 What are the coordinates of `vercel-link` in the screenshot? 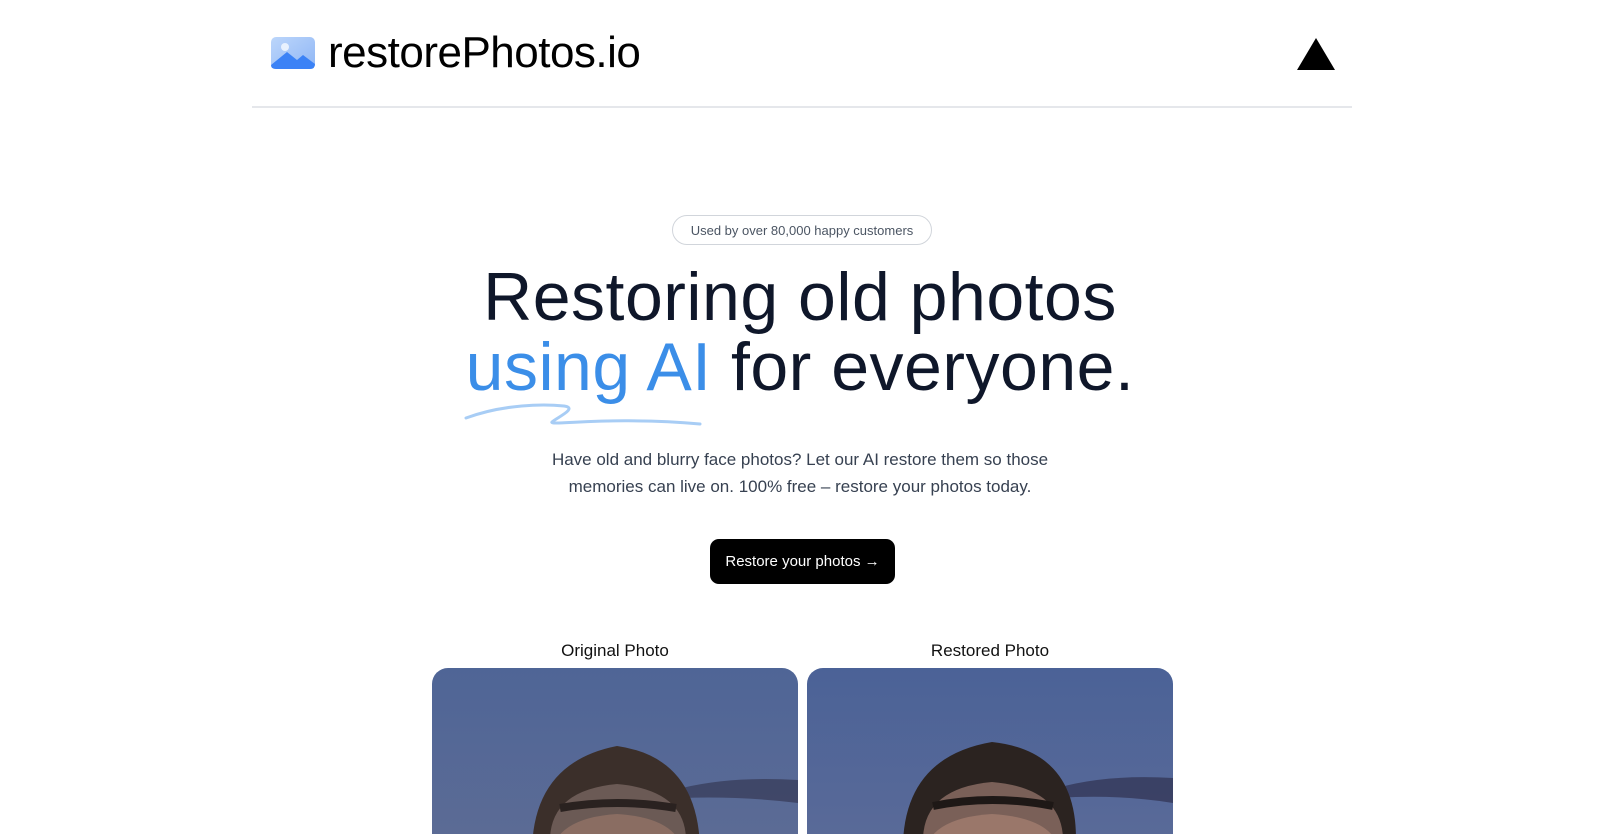 It's located at (1316, 54).